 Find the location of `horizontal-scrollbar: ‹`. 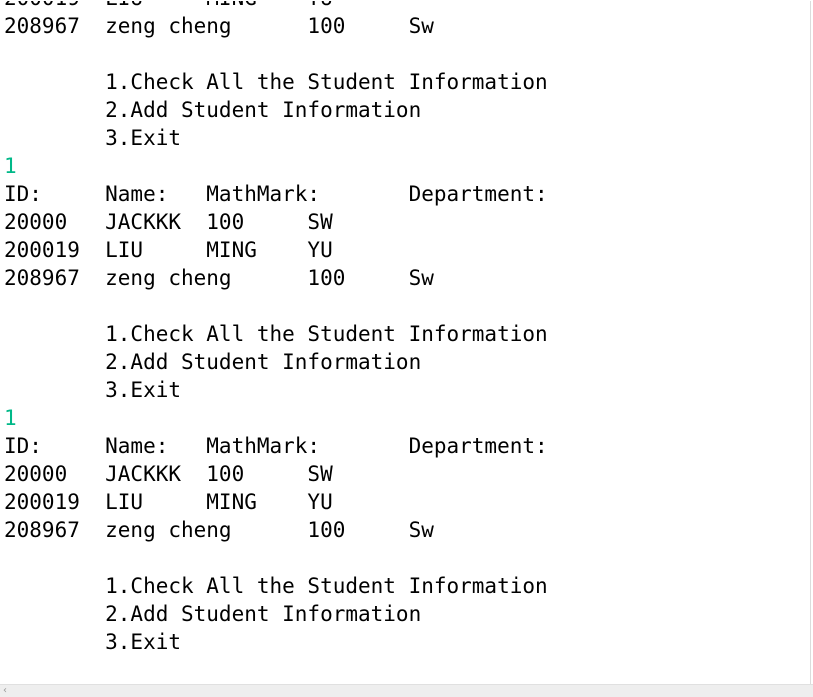

horizontal-scrollbar: ‹ is located at coordinates (406, 690).